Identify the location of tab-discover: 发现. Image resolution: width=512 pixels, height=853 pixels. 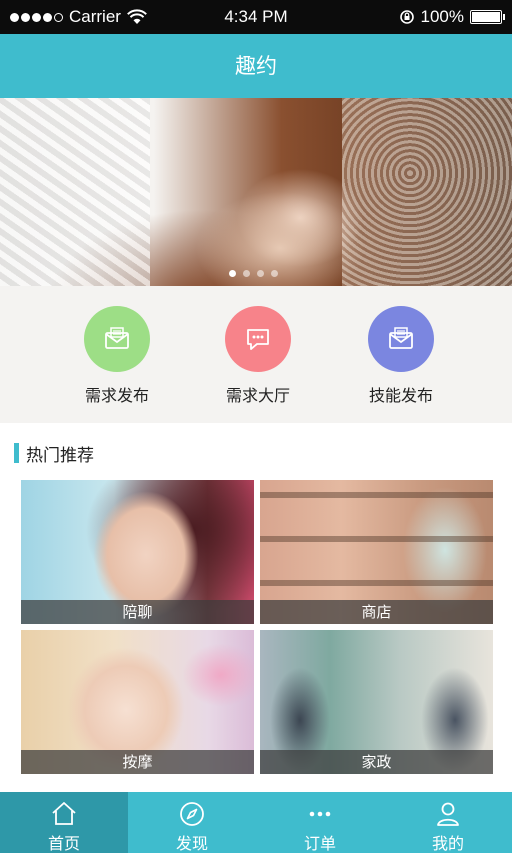
(192, 822).